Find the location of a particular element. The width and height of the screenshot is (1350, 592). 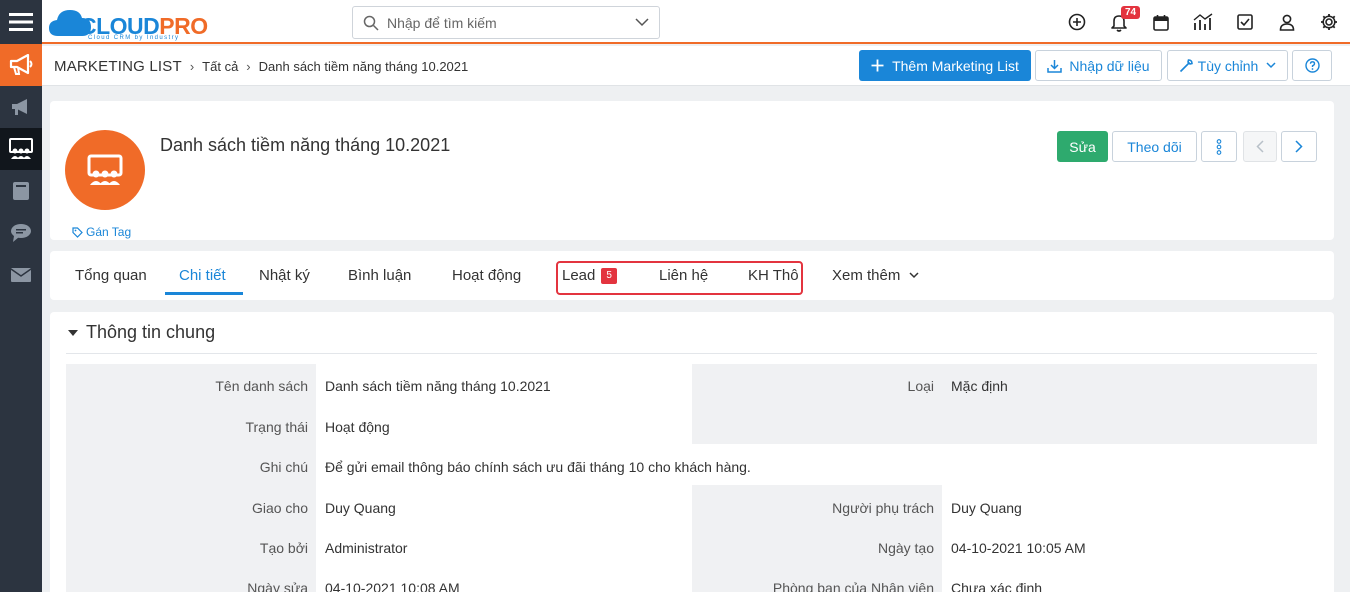

tab-contacts: Liên hệ is located at coordinates (683, 275).